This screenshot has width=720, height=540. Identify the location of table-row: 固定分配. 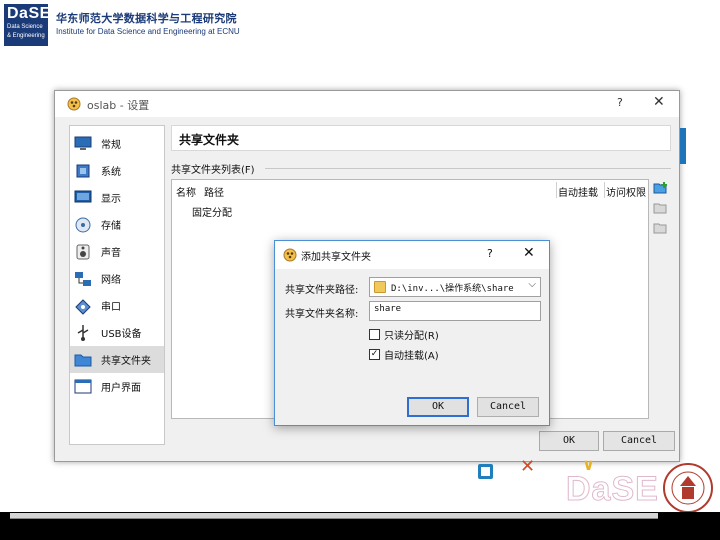
(212, 211).